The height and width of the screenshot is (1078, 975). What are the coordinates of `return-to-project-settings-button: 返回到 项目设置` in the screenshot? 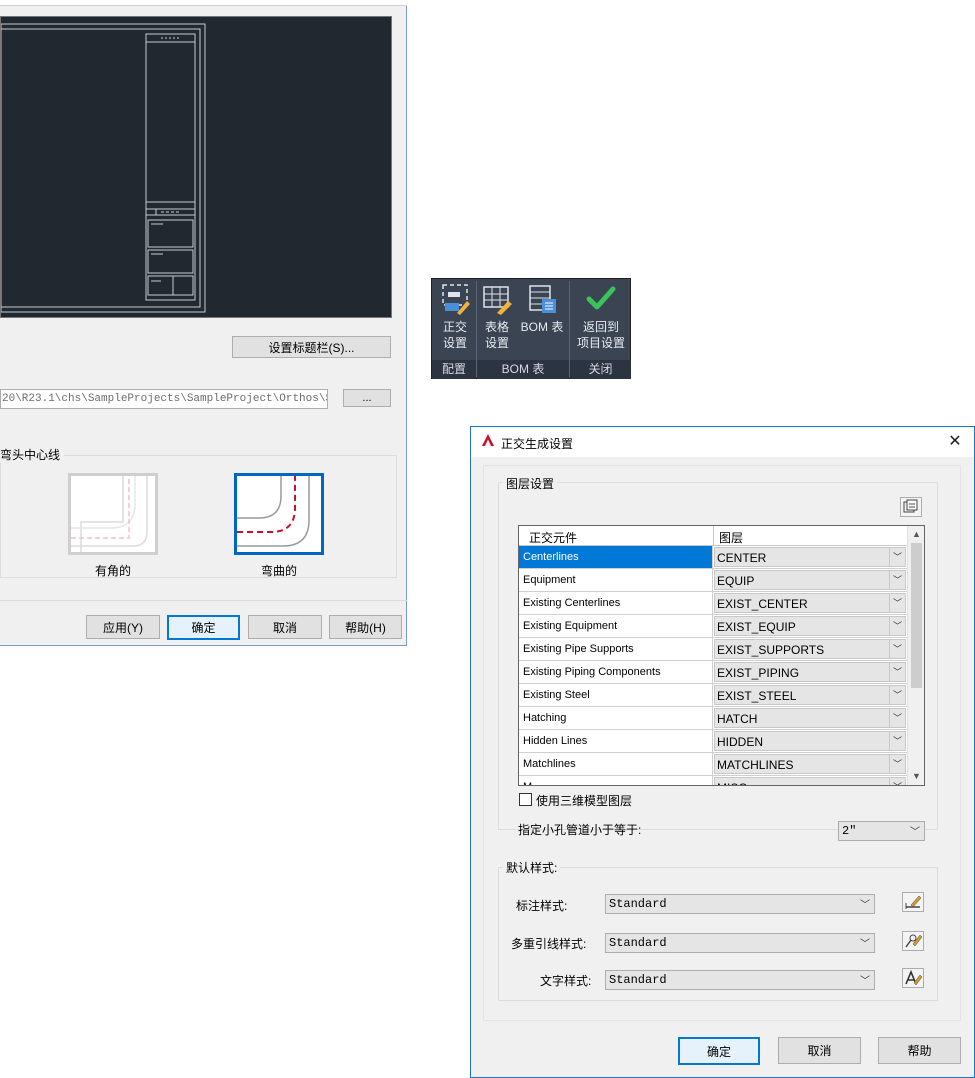 It's located at (601, 317).